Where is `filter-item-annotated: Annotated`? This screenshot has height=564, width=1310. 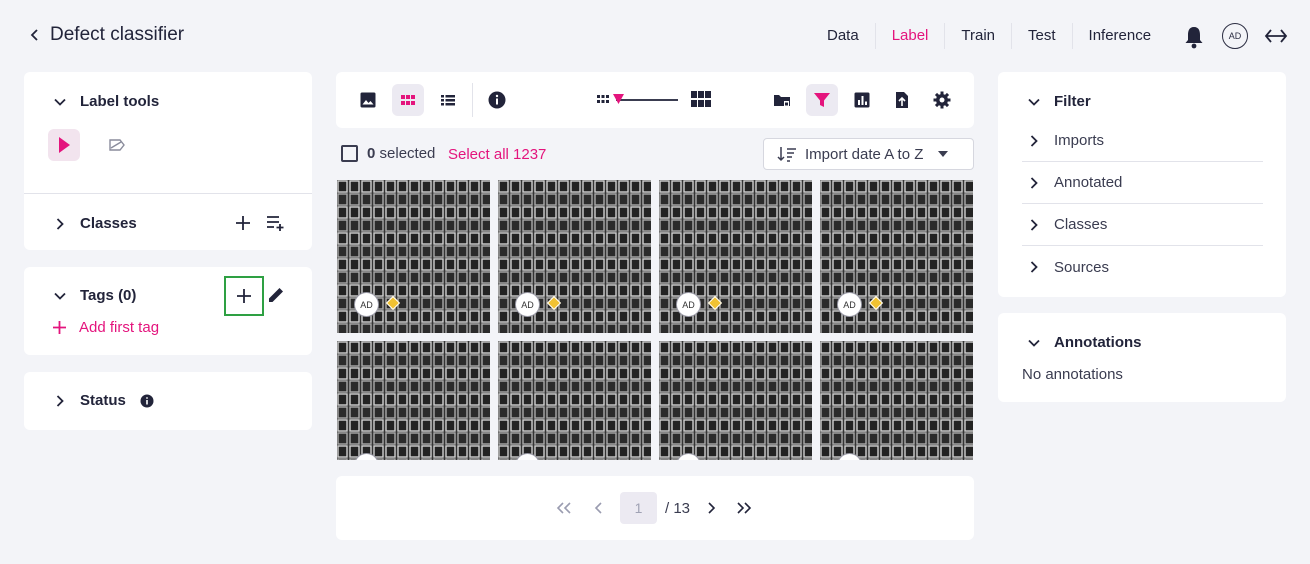 filter-item-annotated: Annotated is located at coordinates (1142, 183).